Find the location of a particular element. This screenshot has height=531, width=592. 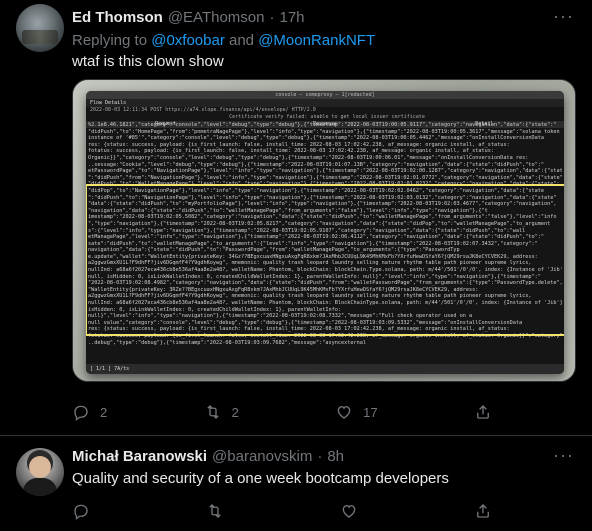

author-name: Michał Baranowski is located at coordinates (139, 456).